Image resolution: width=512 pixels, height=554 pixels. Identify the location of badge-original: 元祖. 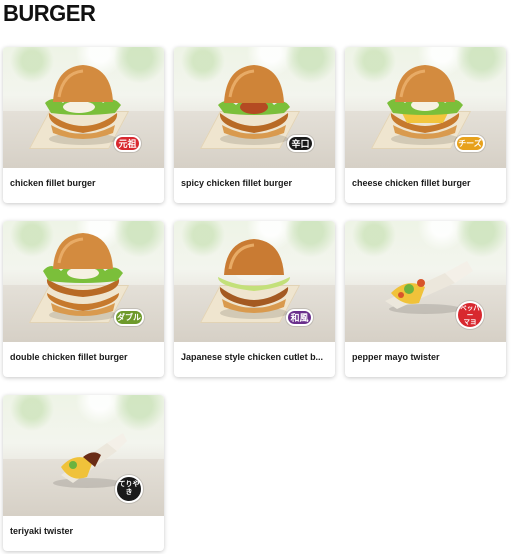
(127, 143).